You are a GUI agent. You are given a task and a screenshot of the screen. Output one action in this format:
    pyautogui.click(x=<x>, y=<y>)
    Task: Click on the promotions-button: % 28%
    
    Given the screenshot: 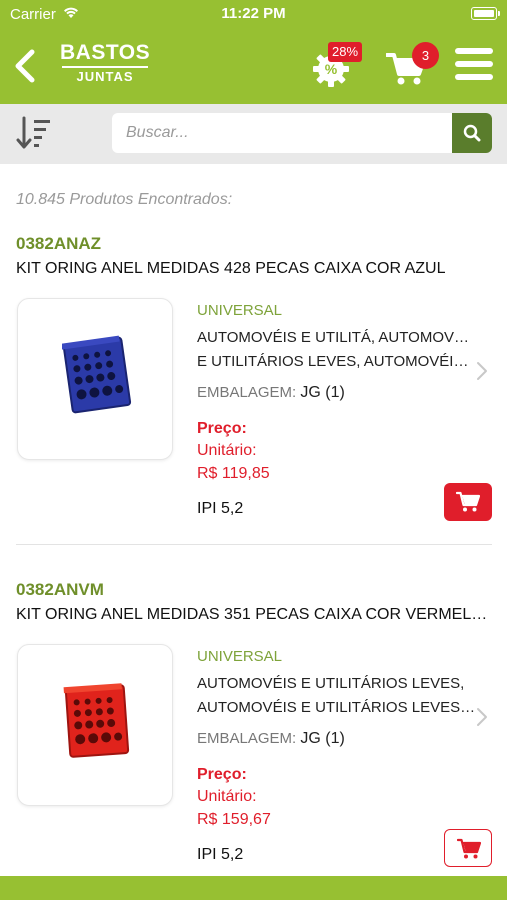 What is the action you would take?
    pyautogui.click(x=340, y=66)
    